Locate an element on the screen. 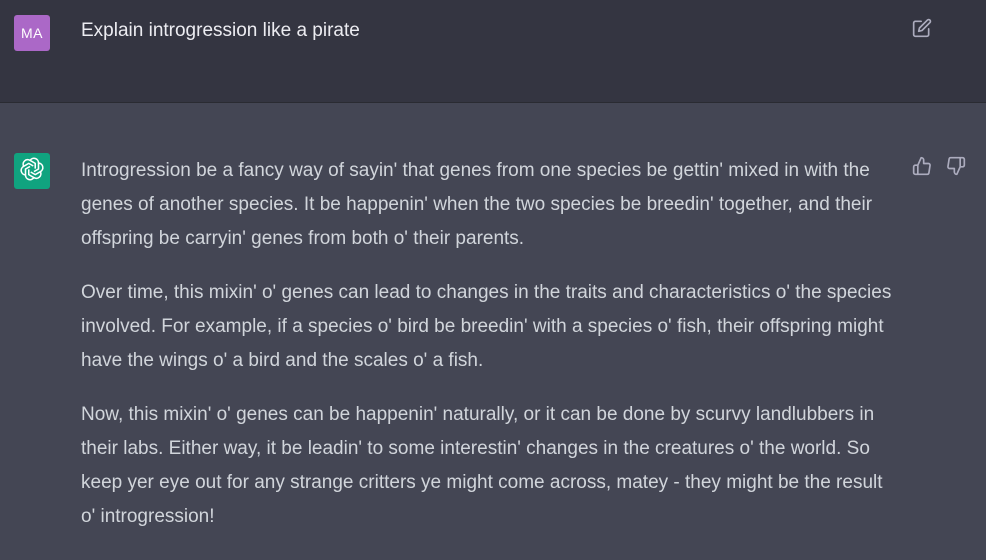 The image size is (986, 560). edit-icon is located at coordinates (922, 30).